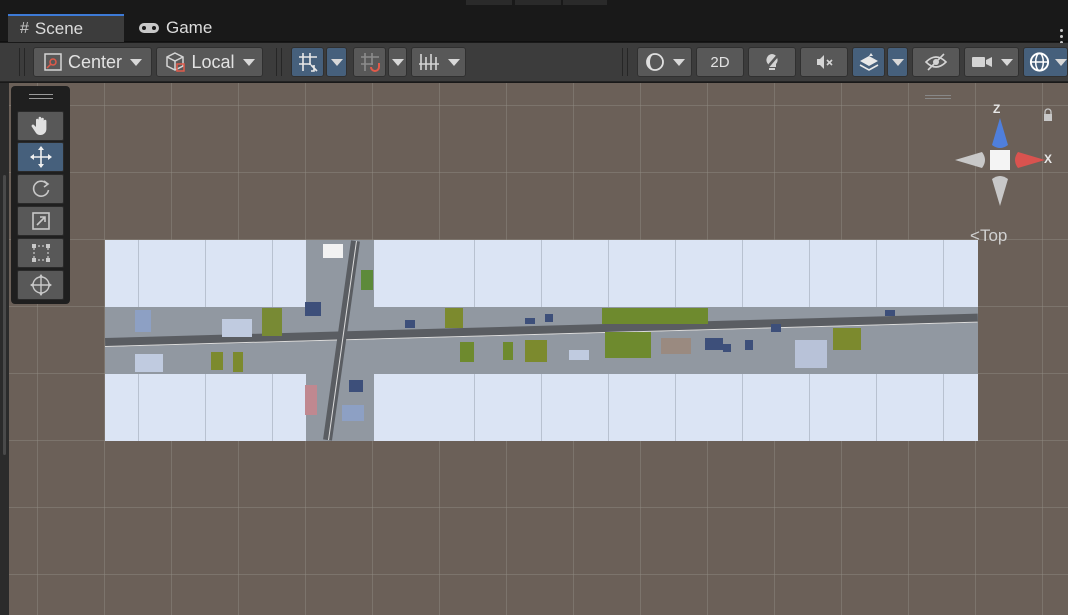 The width and height of the screenshot is (1068, 615). I want to click on rect-transform-icon, so click(40, 253).